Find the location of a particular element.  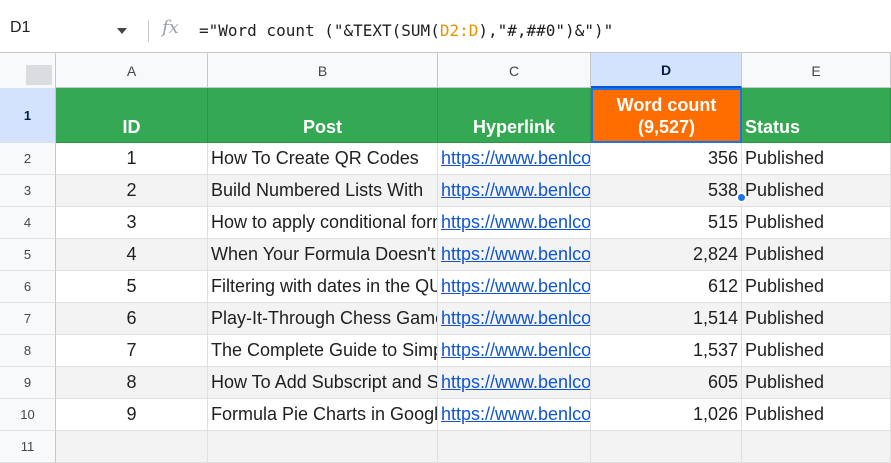

cell-word-count: 612 is located at coordinates (666, 287).